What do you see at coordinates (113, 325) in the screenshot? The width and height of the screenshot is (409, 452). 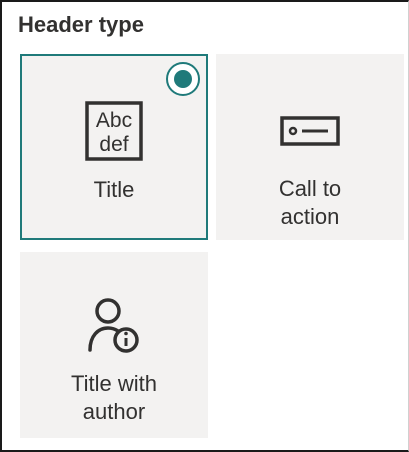 I see `person-info-icon` at bounding box center [113, 325].